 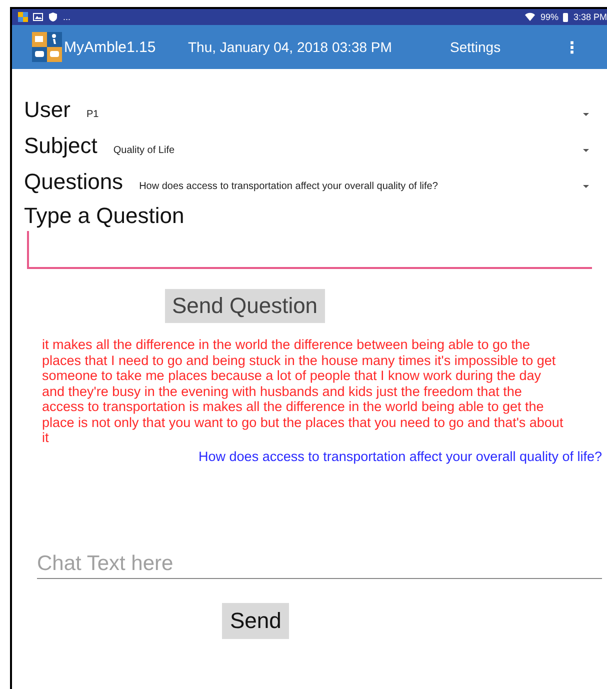 What do you see at coordinates (590, 17) in the screenshot?
I see `clock: 3:38 PM` at bounding box center [590, 17].